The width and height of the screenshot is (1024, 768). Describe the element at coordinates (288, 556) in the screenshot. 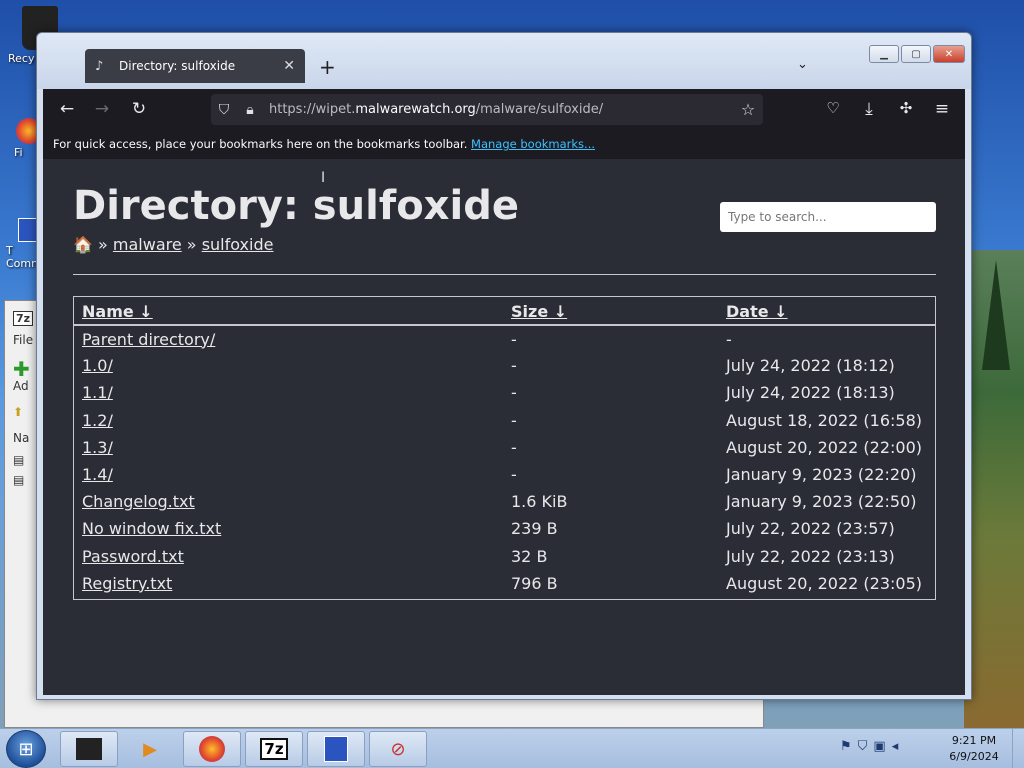

I see `cell-name: Password.txt` at that location.